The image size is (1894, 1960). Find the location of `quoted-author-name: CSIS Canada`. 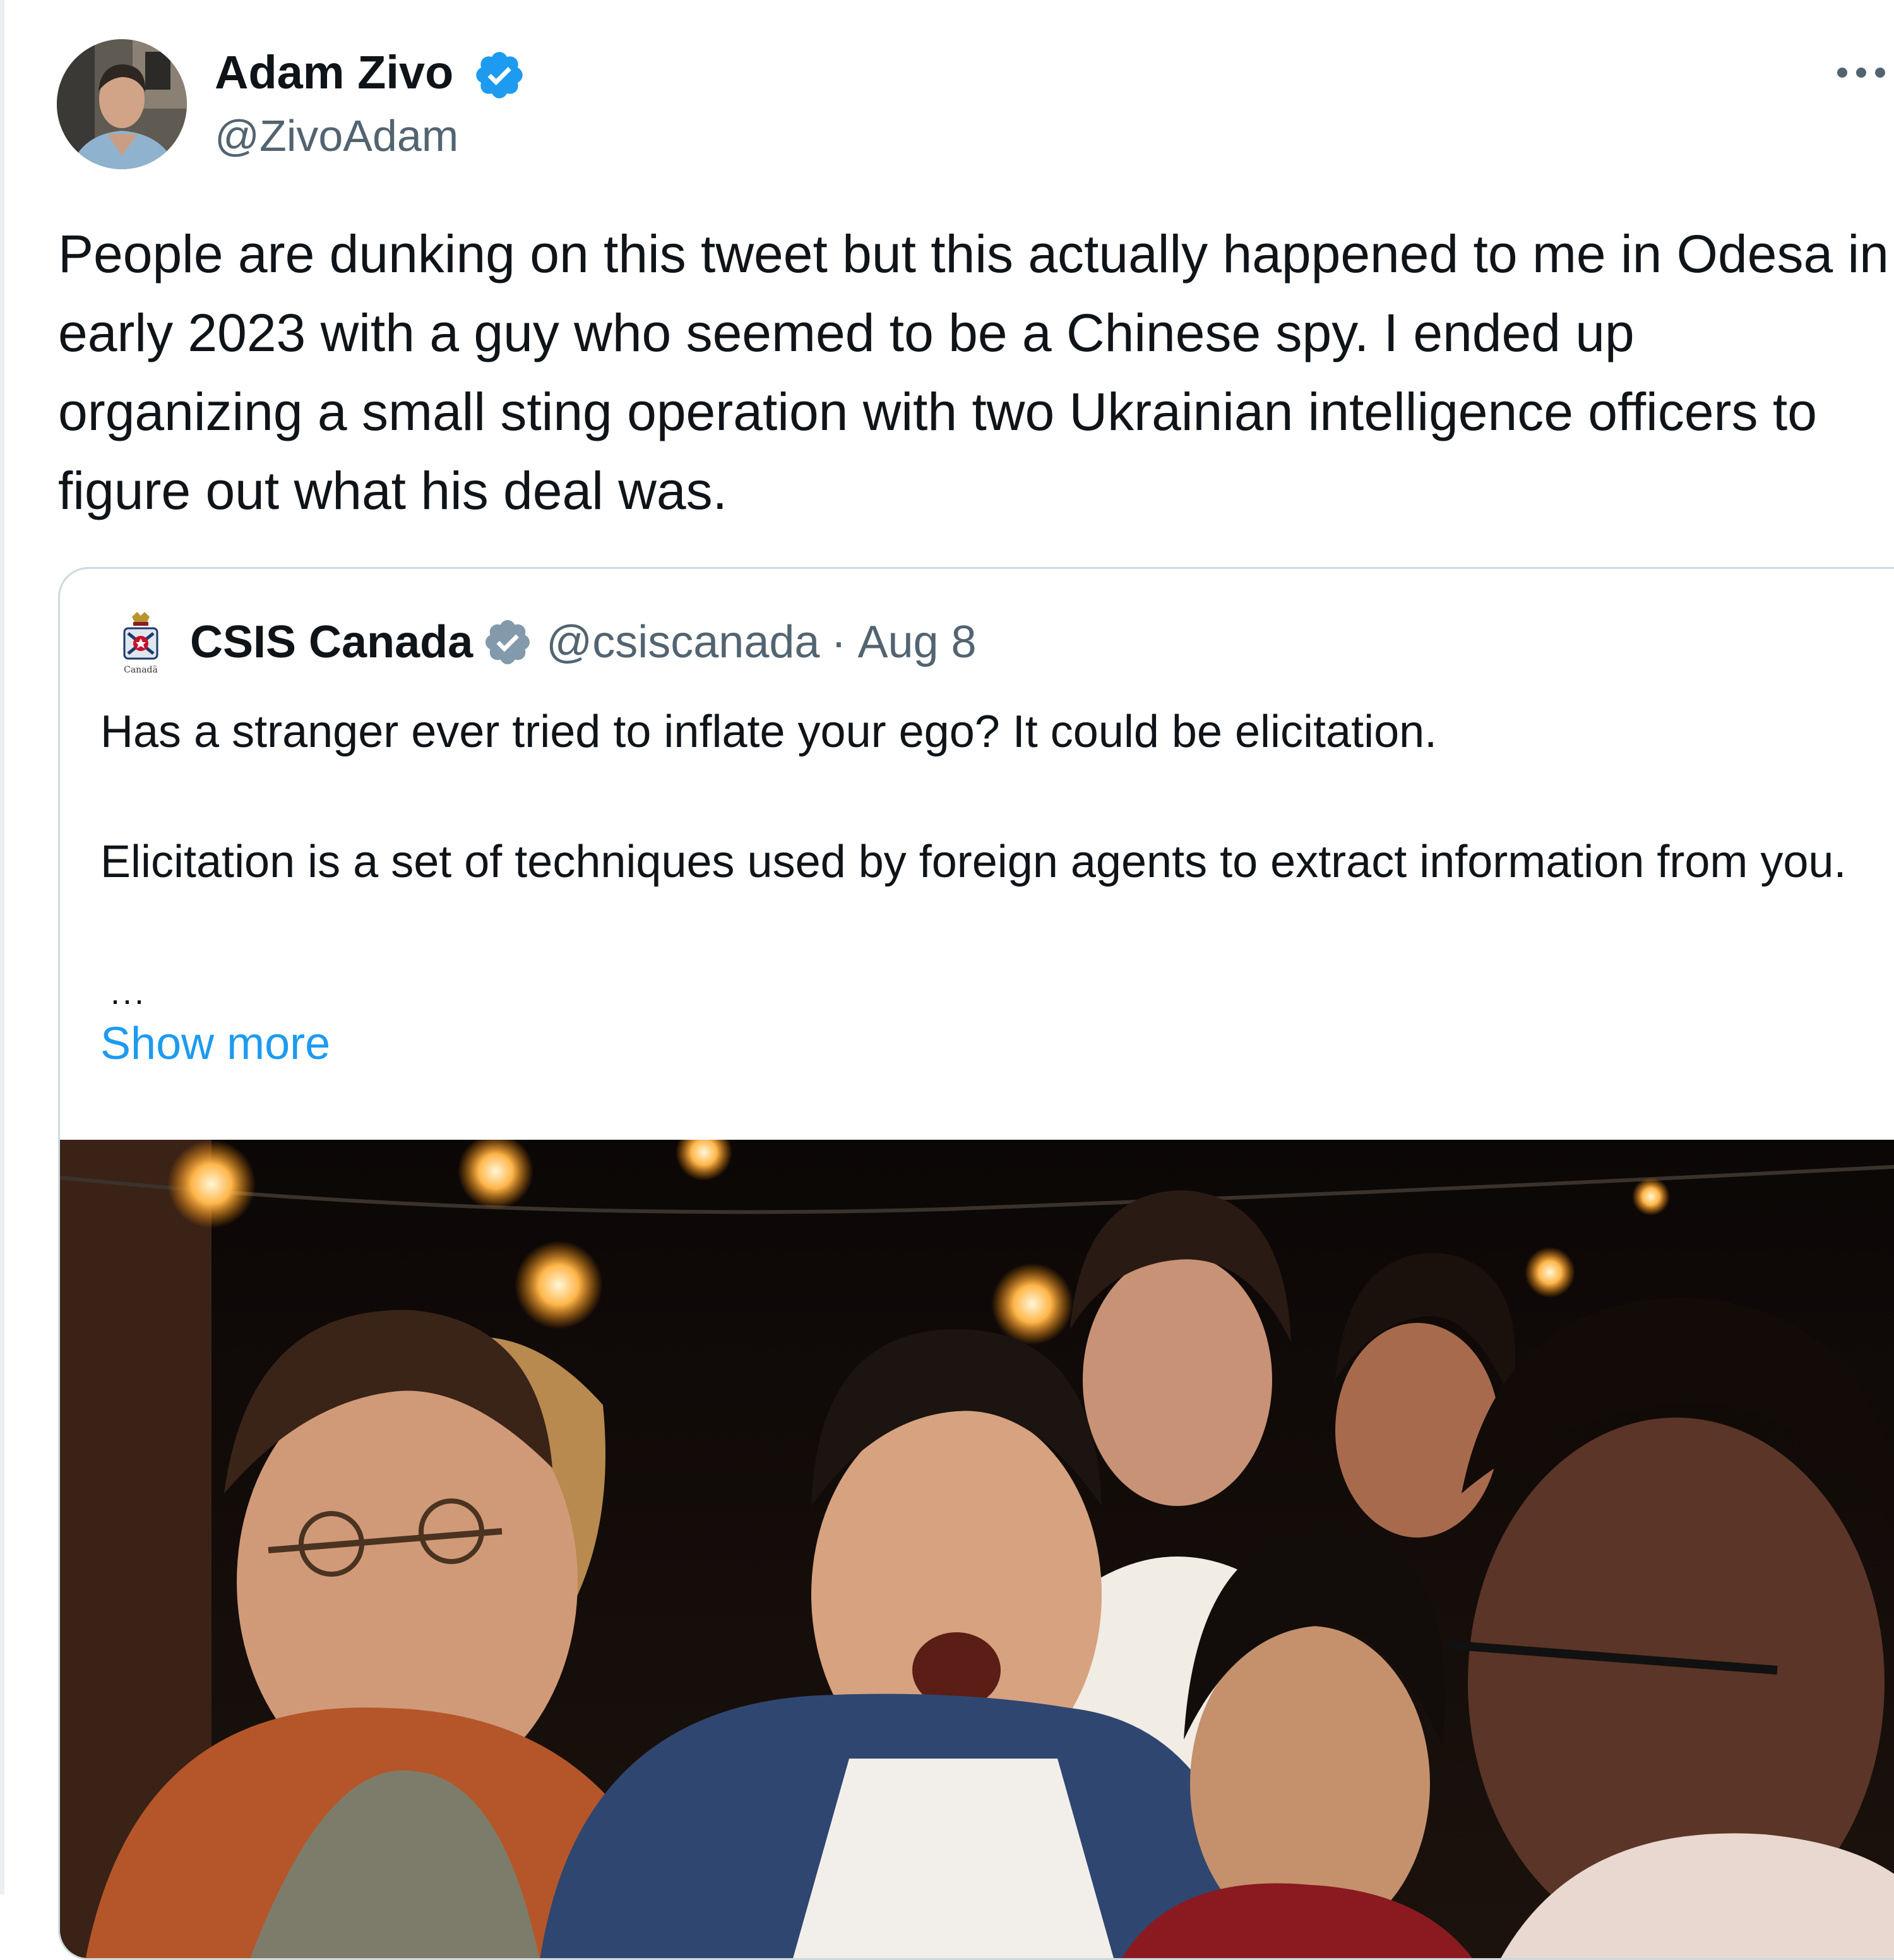

quoted-author-name: CSIS Canada is located at coordinates (331, 642).